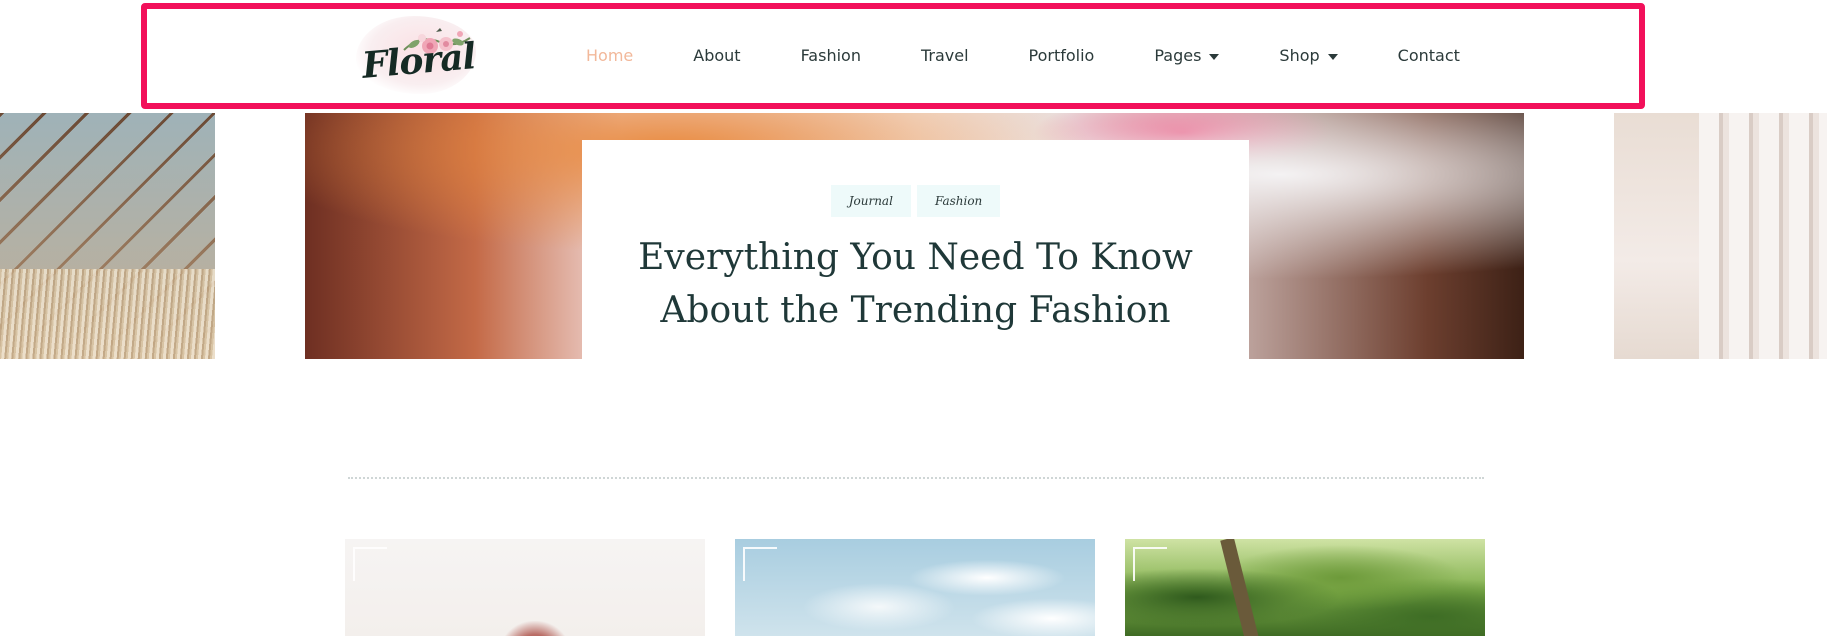  I want to click on post-tags: Journal Fashion, so click(915, 201).